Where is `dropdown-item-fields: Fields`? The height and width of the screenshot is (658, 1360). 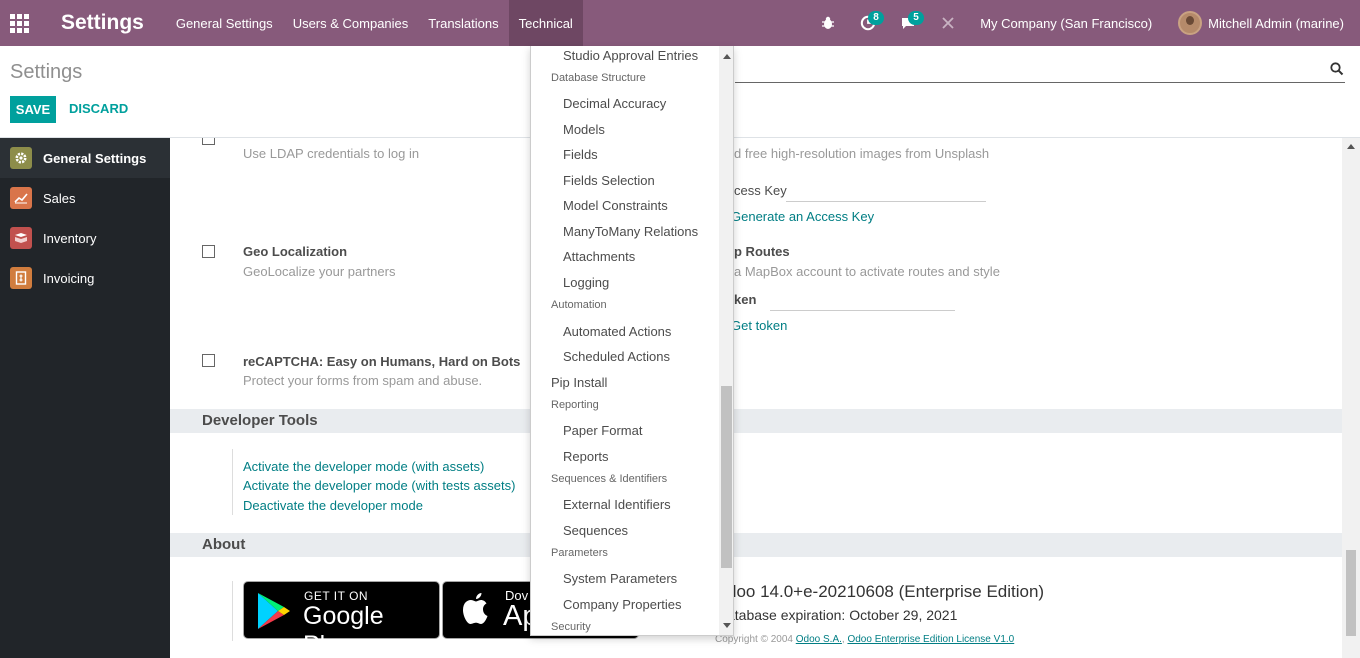
dropdown-item-fields: Fields is located at coordinates (580, 154).